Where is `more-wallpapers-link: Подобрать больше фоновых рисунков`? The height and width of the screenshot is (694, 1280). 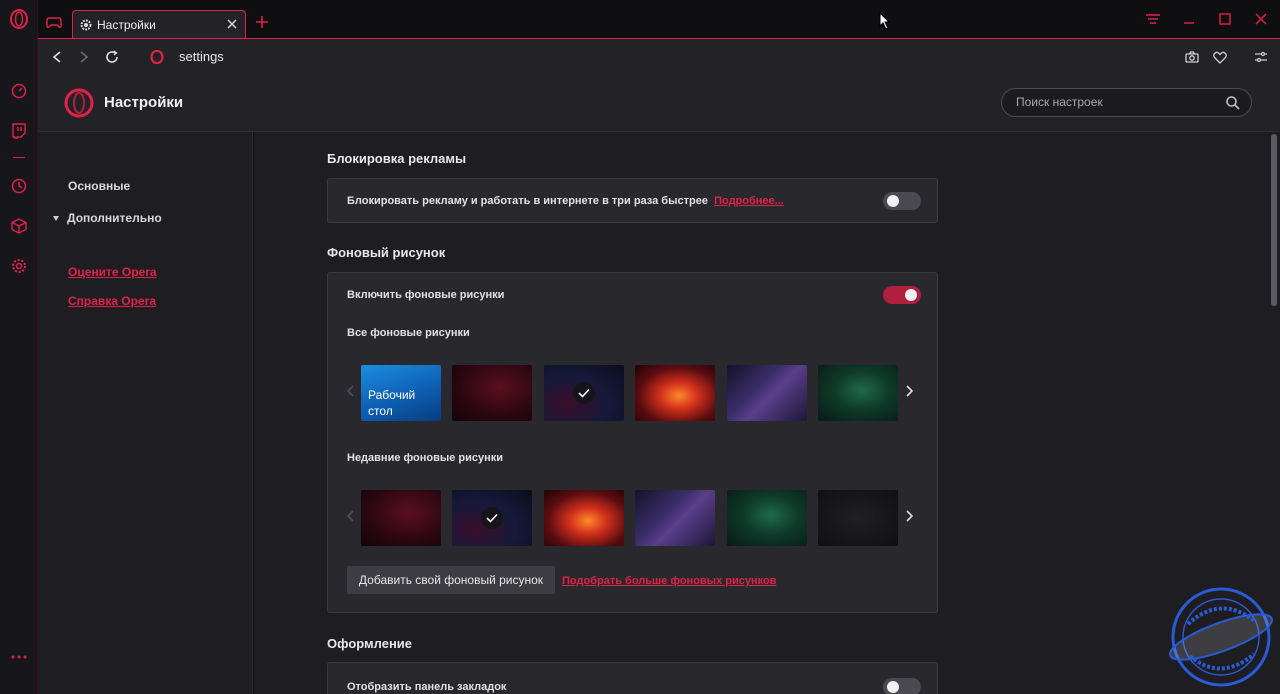
more-wallpapers-link: Подобрать больше фоновых рисунков is located at coordinates (669, 581).